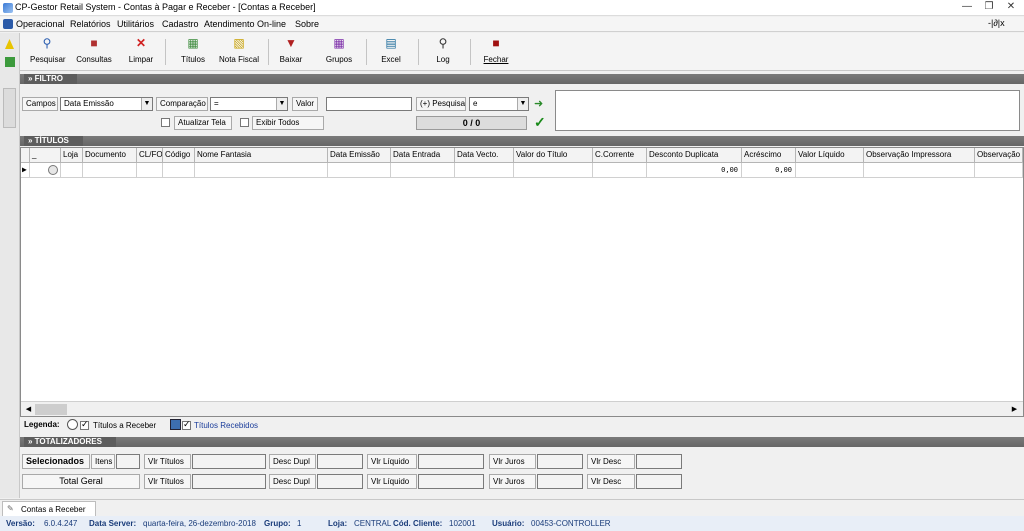  What do you see at coordinates (292, 481) in the screenshot?
I see `tot-desc-dupl-label: Desc Dupl` at bounding box center [292, 481].